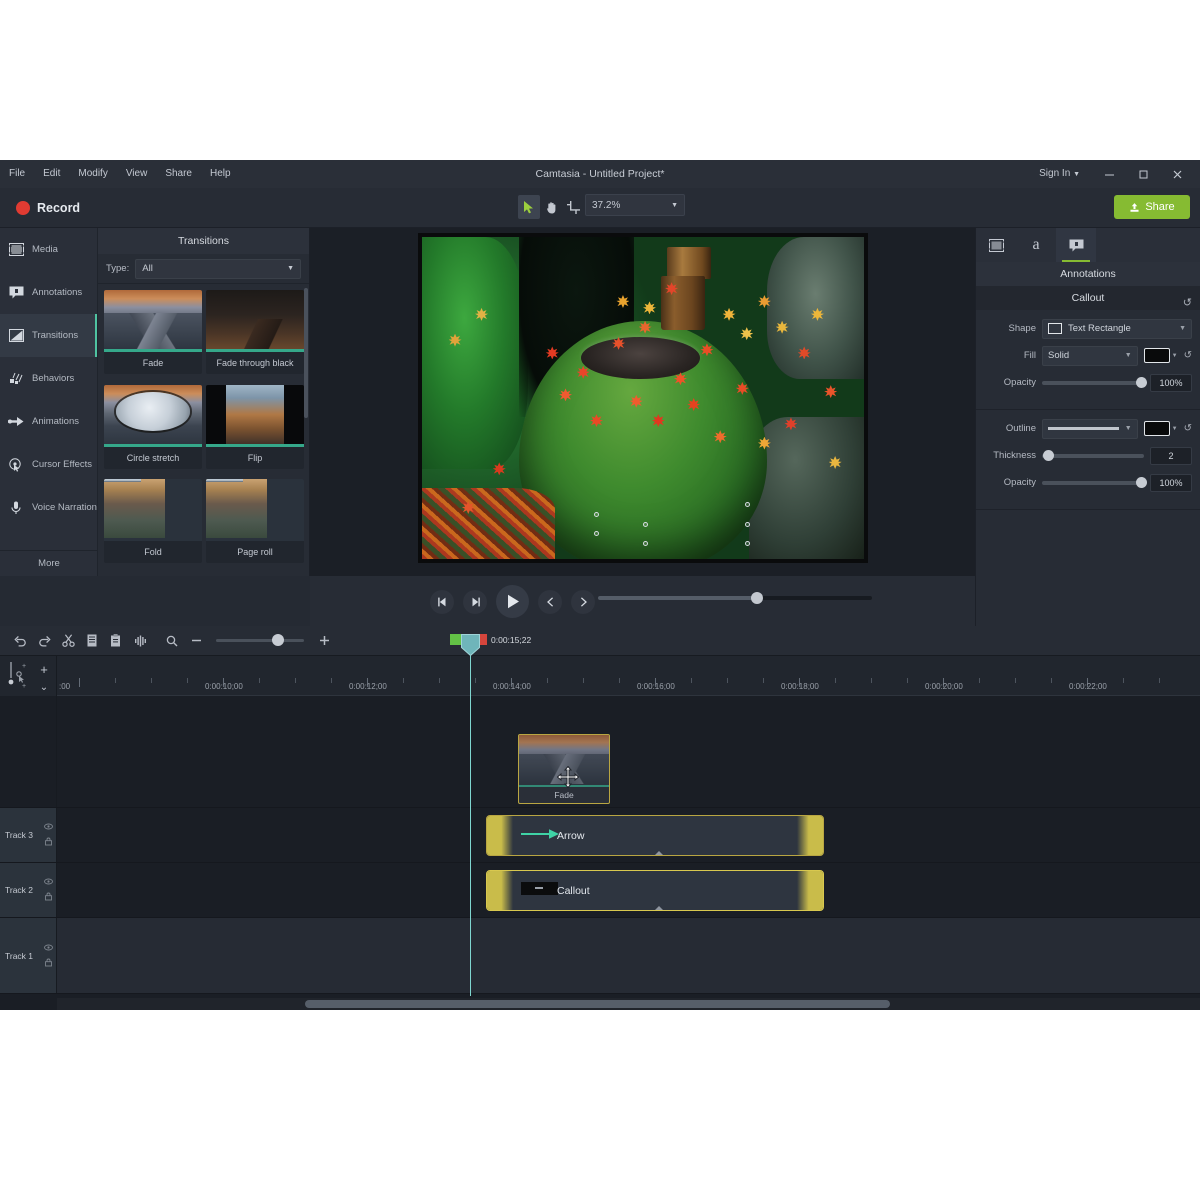  I want to click on fill-opacity-value: 100%, so click(1171, 382).